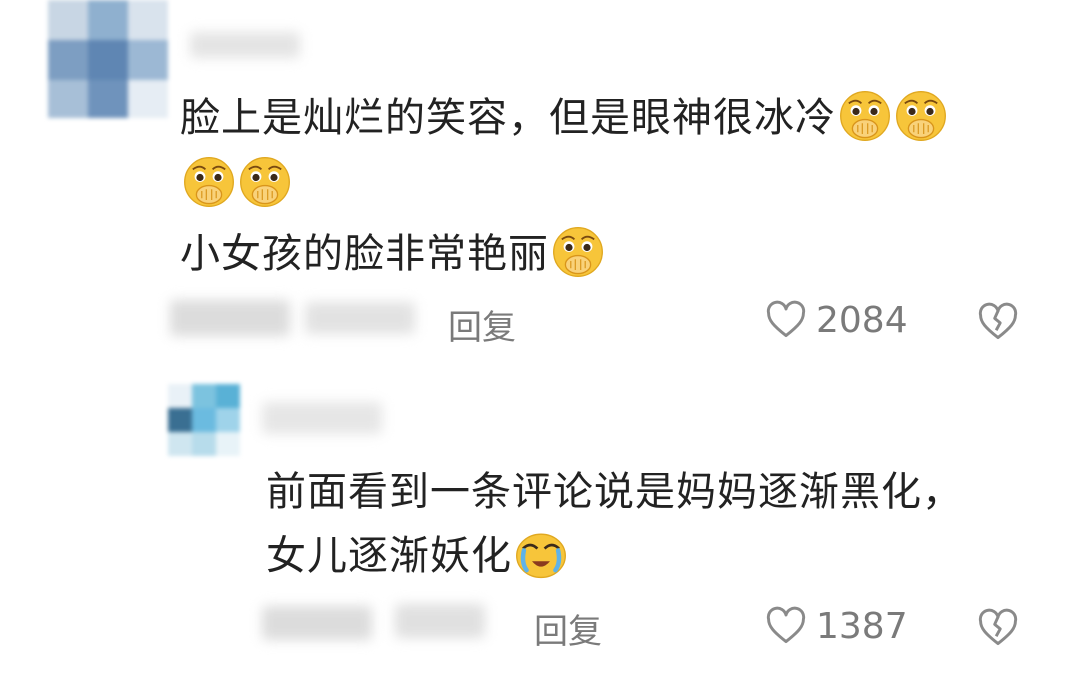 Image resolution: width=1080 pixels, height=686 pixels. I want to click on comment-text: 脸上是灿烂的笑容，但是眼神很冰冷, so click(564, 118).